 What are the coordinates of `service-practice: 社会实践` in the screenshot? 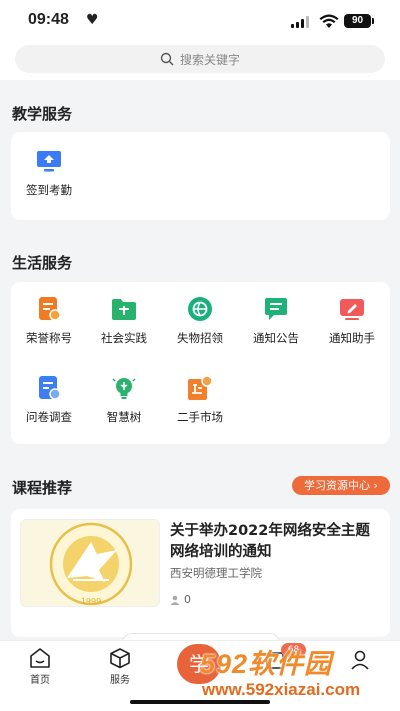 It's located at (124, 321).